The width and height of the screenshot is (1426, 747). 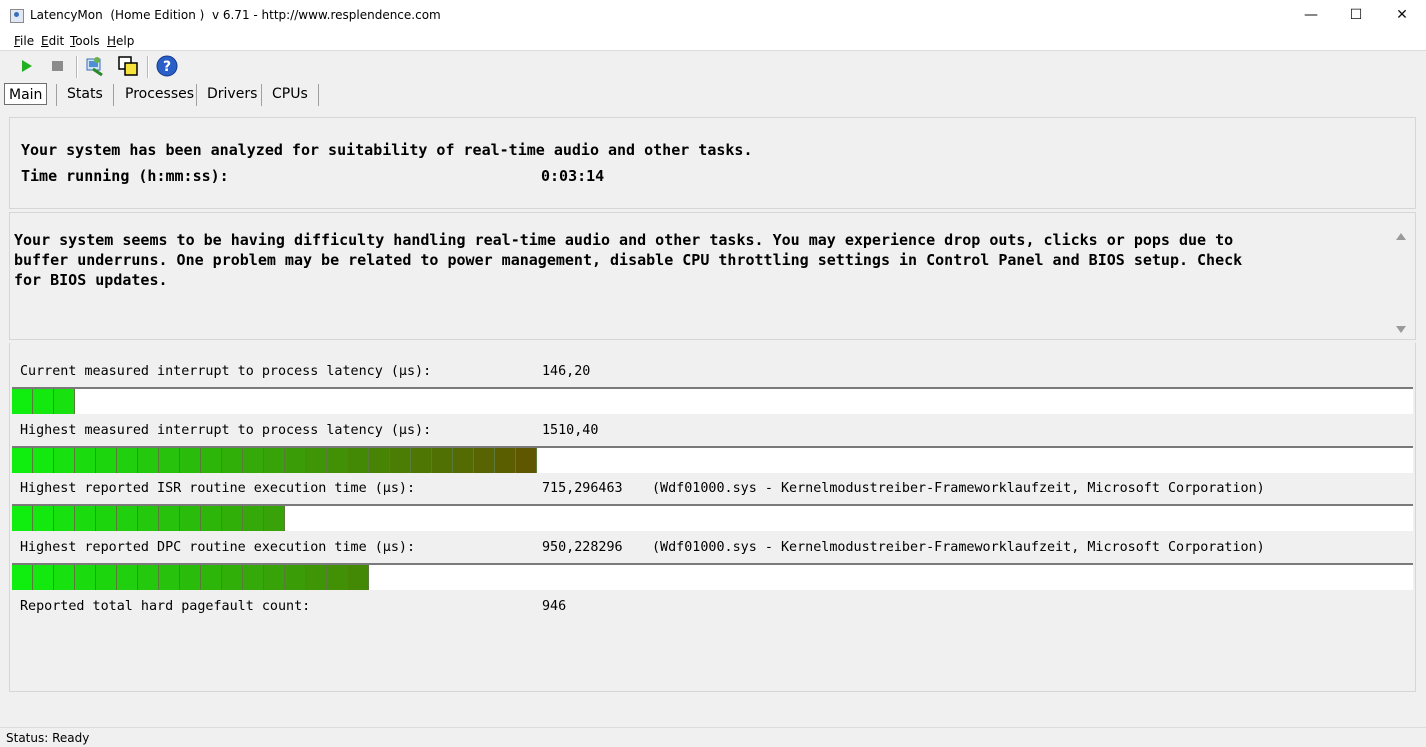 I want to click on menu-bar: File Edit Tools Help, so click(x=713, y=41).